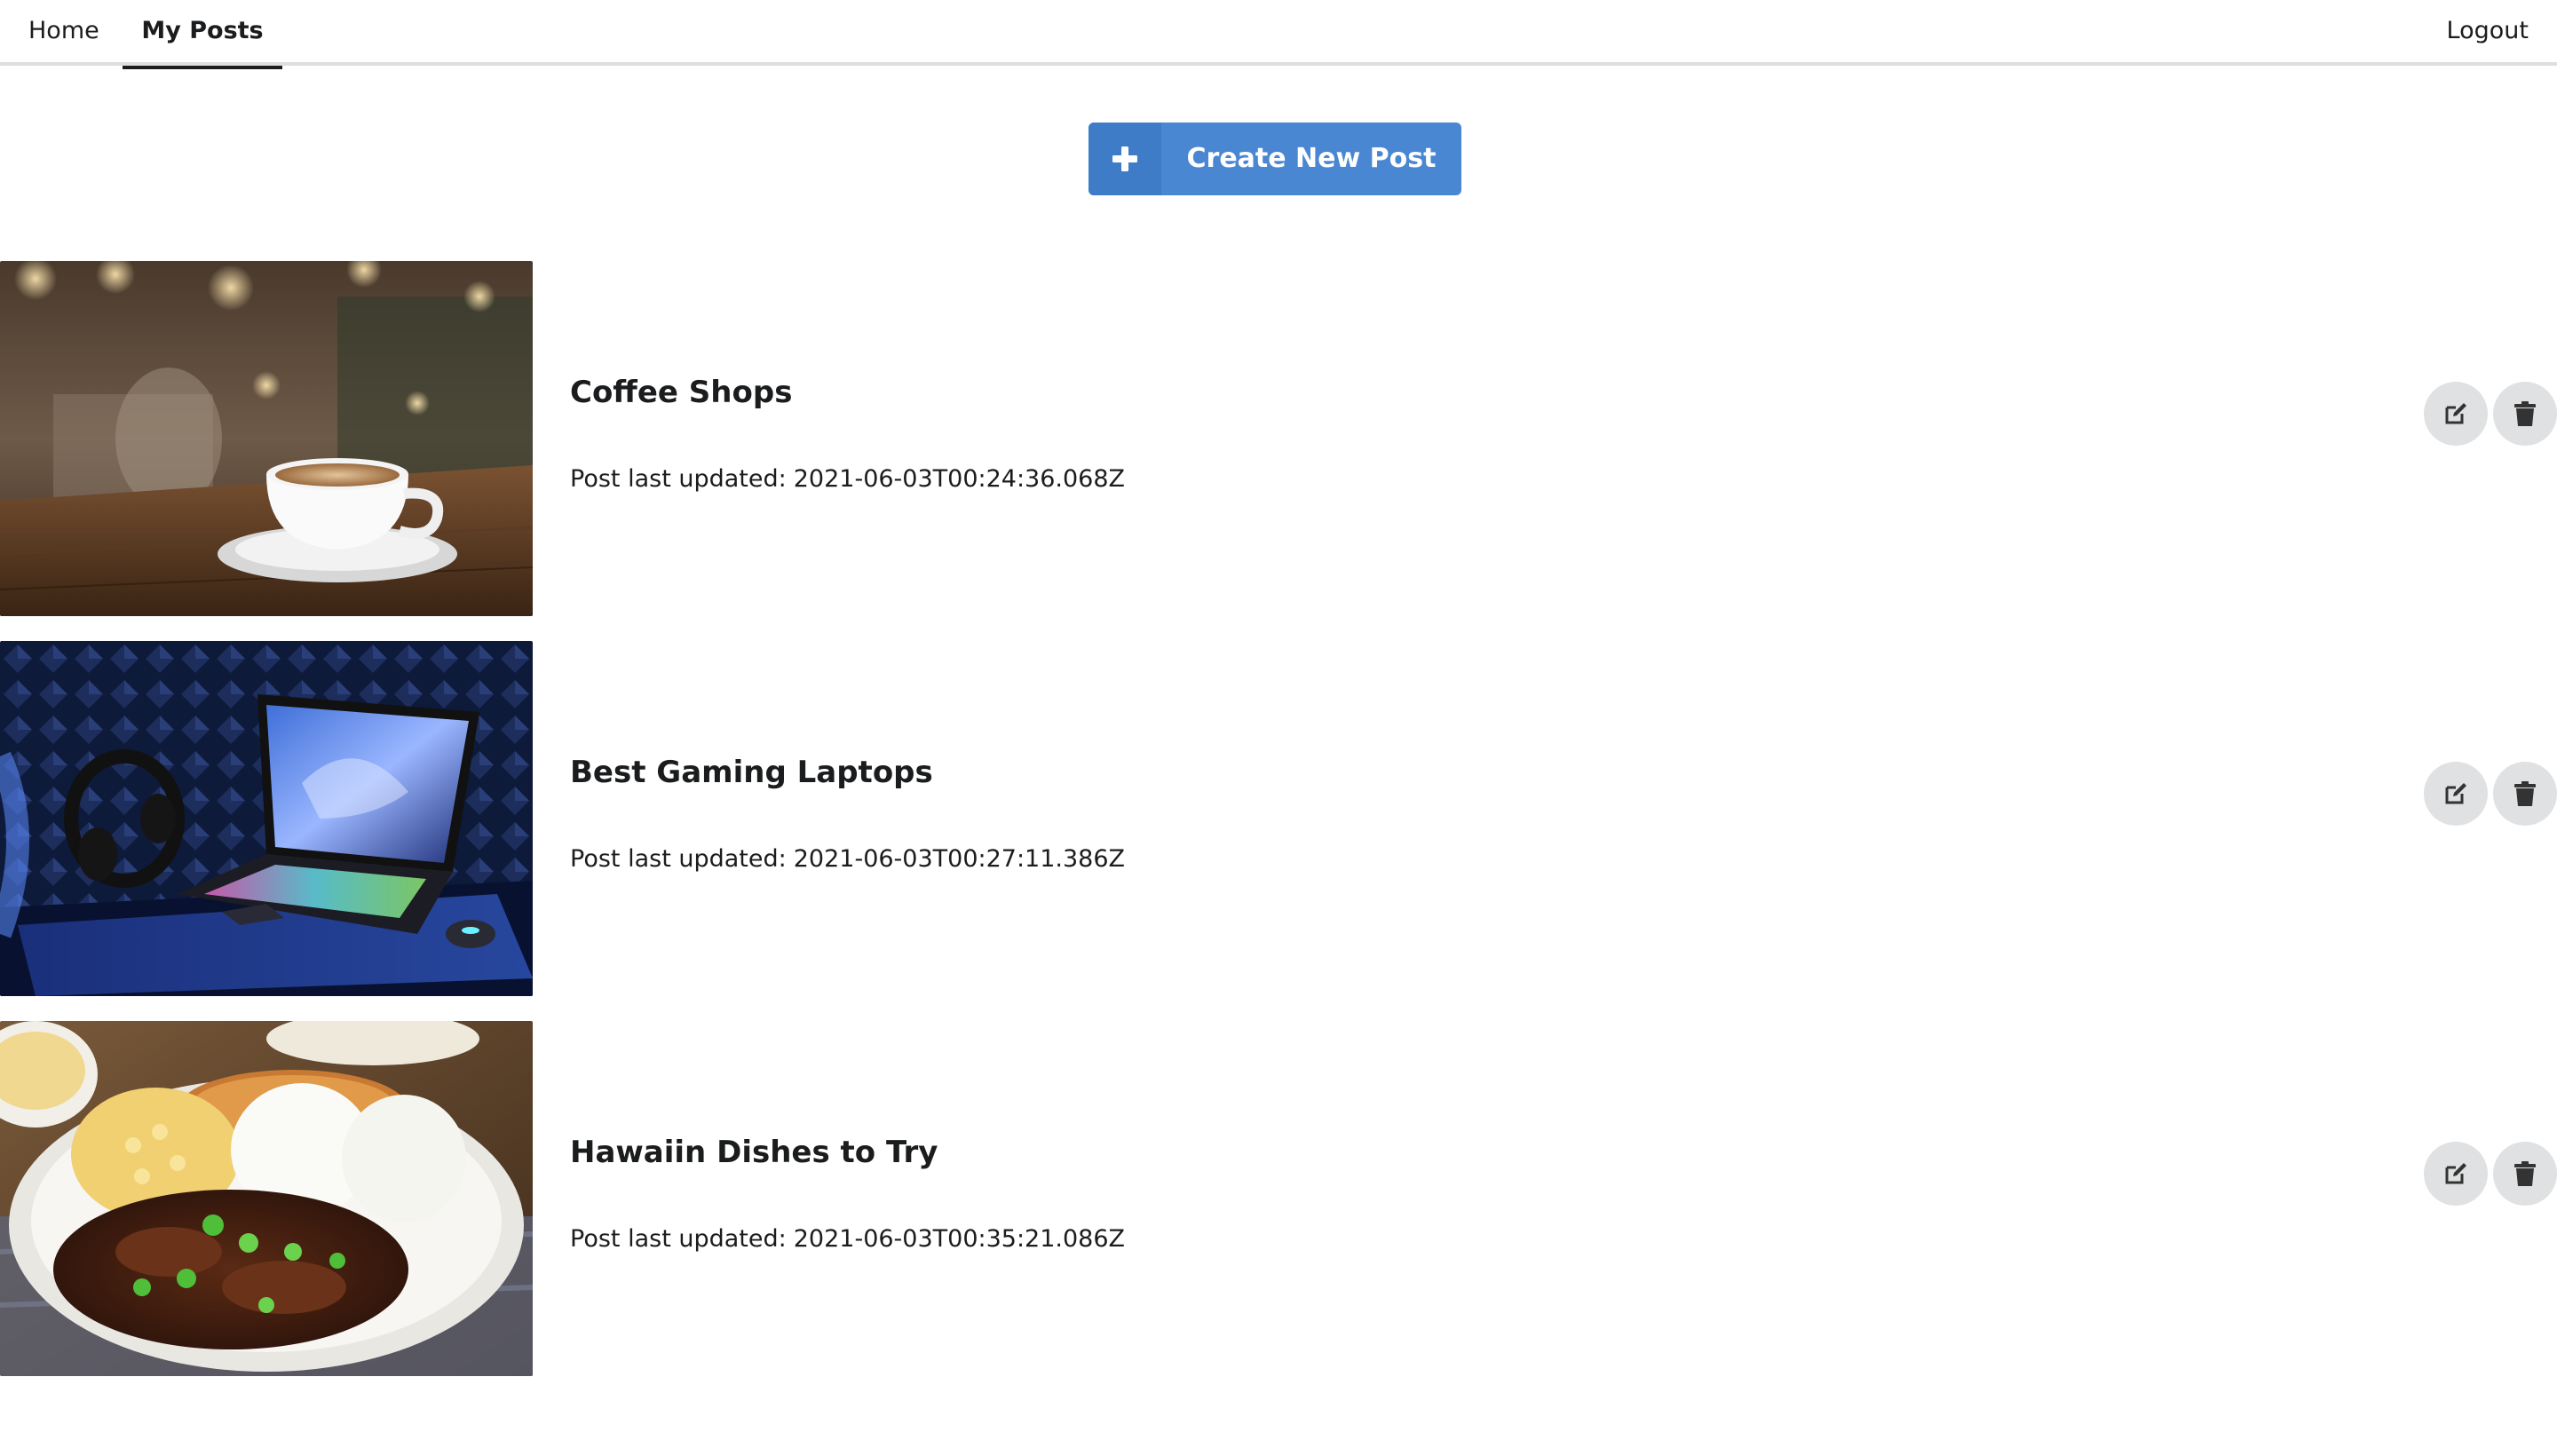 The height and width of the screenshot is (1456, 2557). I want to click on nav-logout-link: Logout, so click(2488, 33).